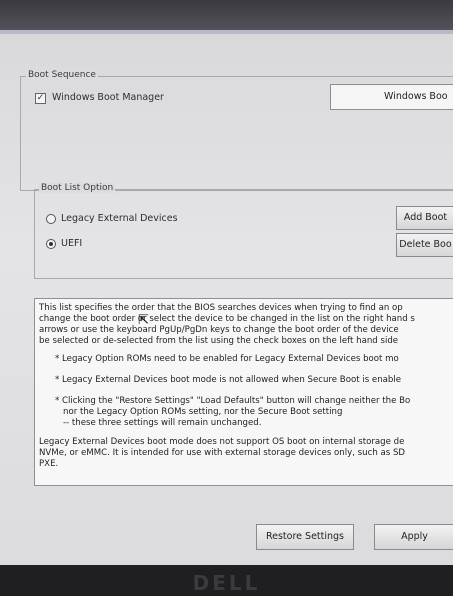  Describe the element at coordinates (143, 320) in the screenshot. I see `mouse-cursor-icon: ⇱` at that location.